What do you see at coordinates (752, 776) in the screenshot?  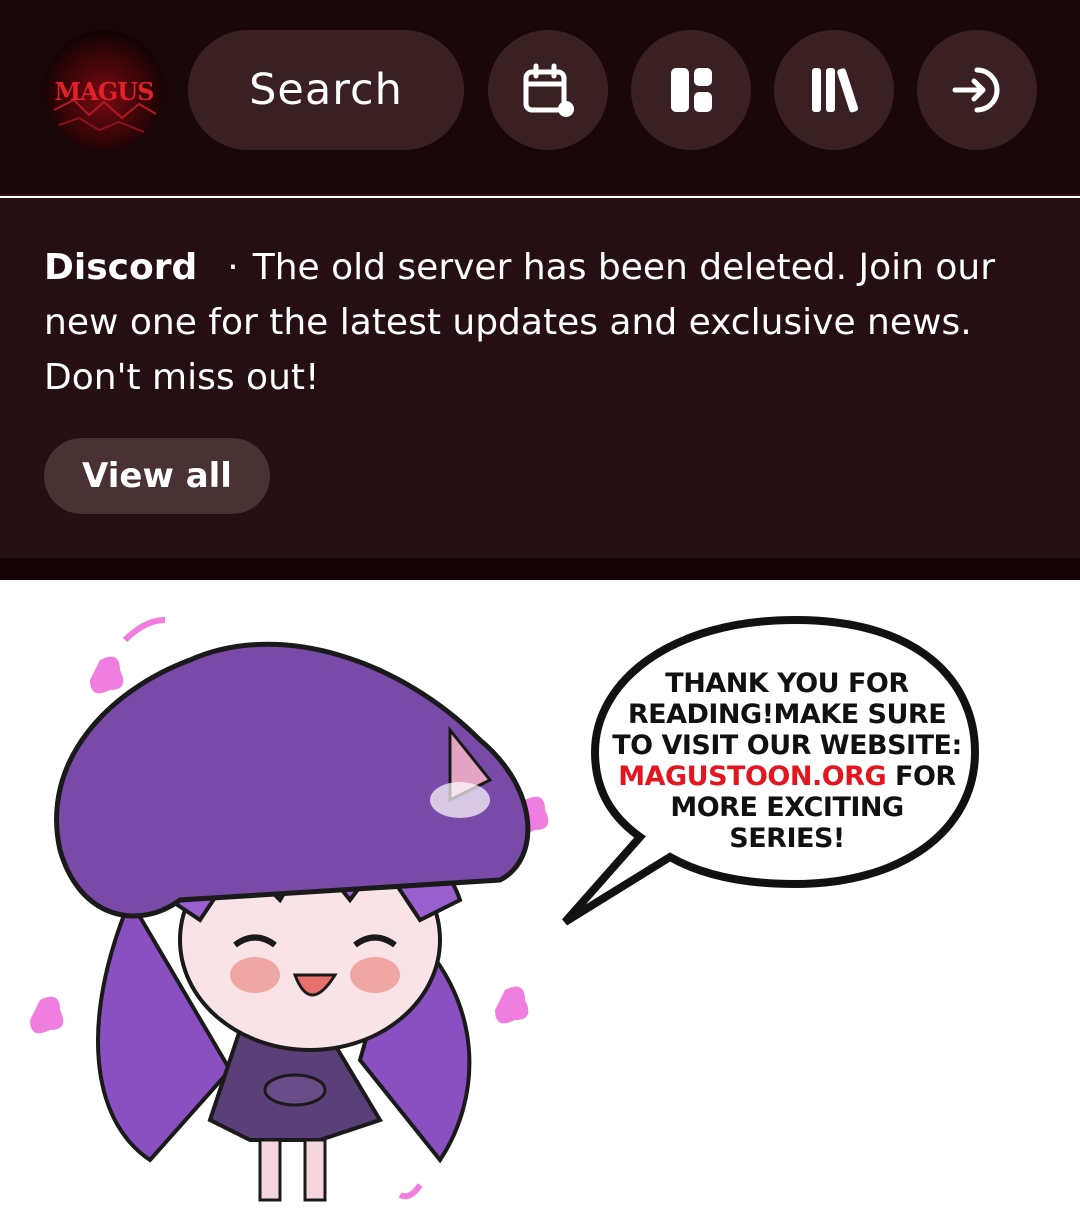 I see `website-link: MAGUSTOON.ORG` at bounding box center [752, 776].